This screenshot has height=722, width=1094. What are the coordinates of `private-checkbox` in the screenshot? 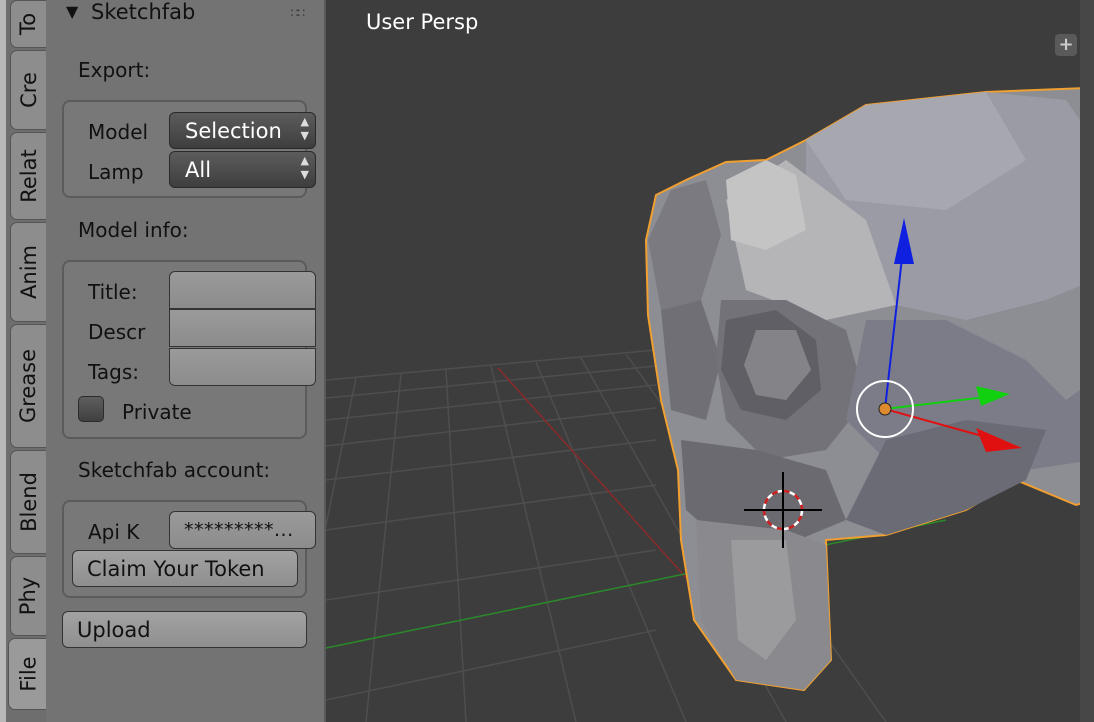 It's located at (91, 409).